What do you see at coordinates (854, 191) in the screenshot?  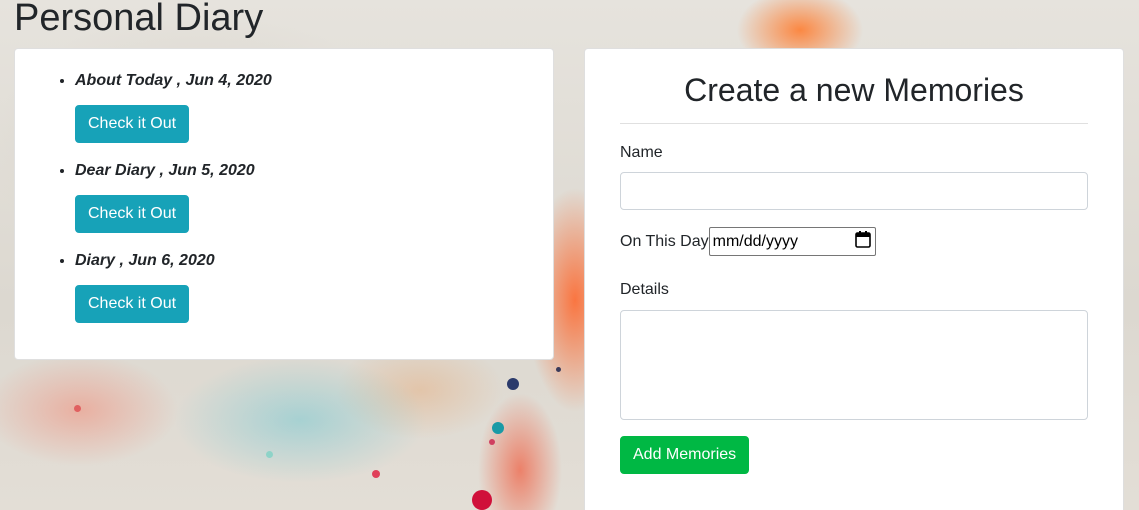 I see `name-input` at bounding box center [854, 191].